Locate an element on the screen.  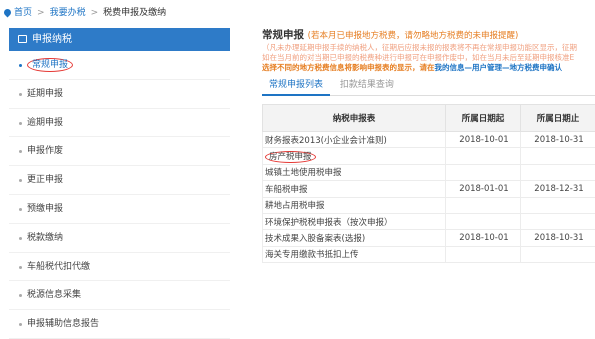
end-date-cell: 2018-12-31 is located at coordinates (558, 189).